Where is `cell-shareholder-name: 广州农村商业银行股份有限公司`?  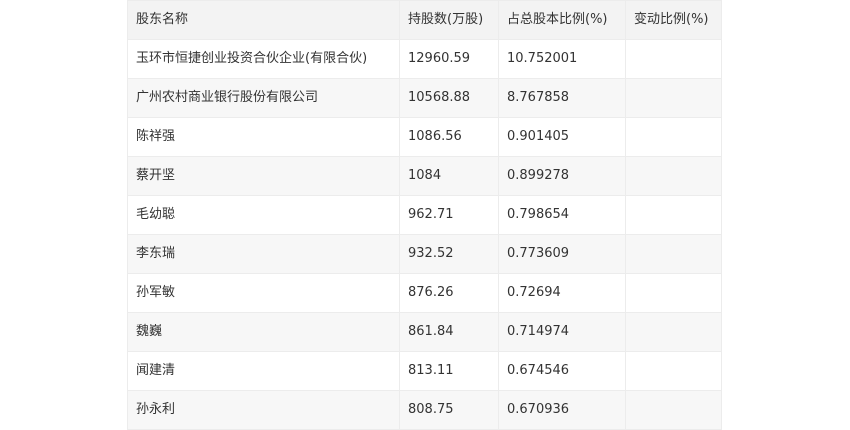
cell-shareholder-name: 广州农村商业银行股份有限公司 is located at coordinates (263, 98).